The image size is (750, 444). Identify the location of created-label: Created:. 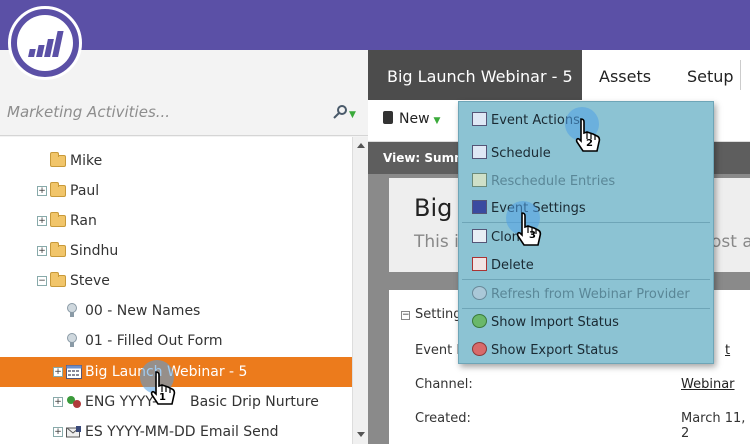
(443, 418).